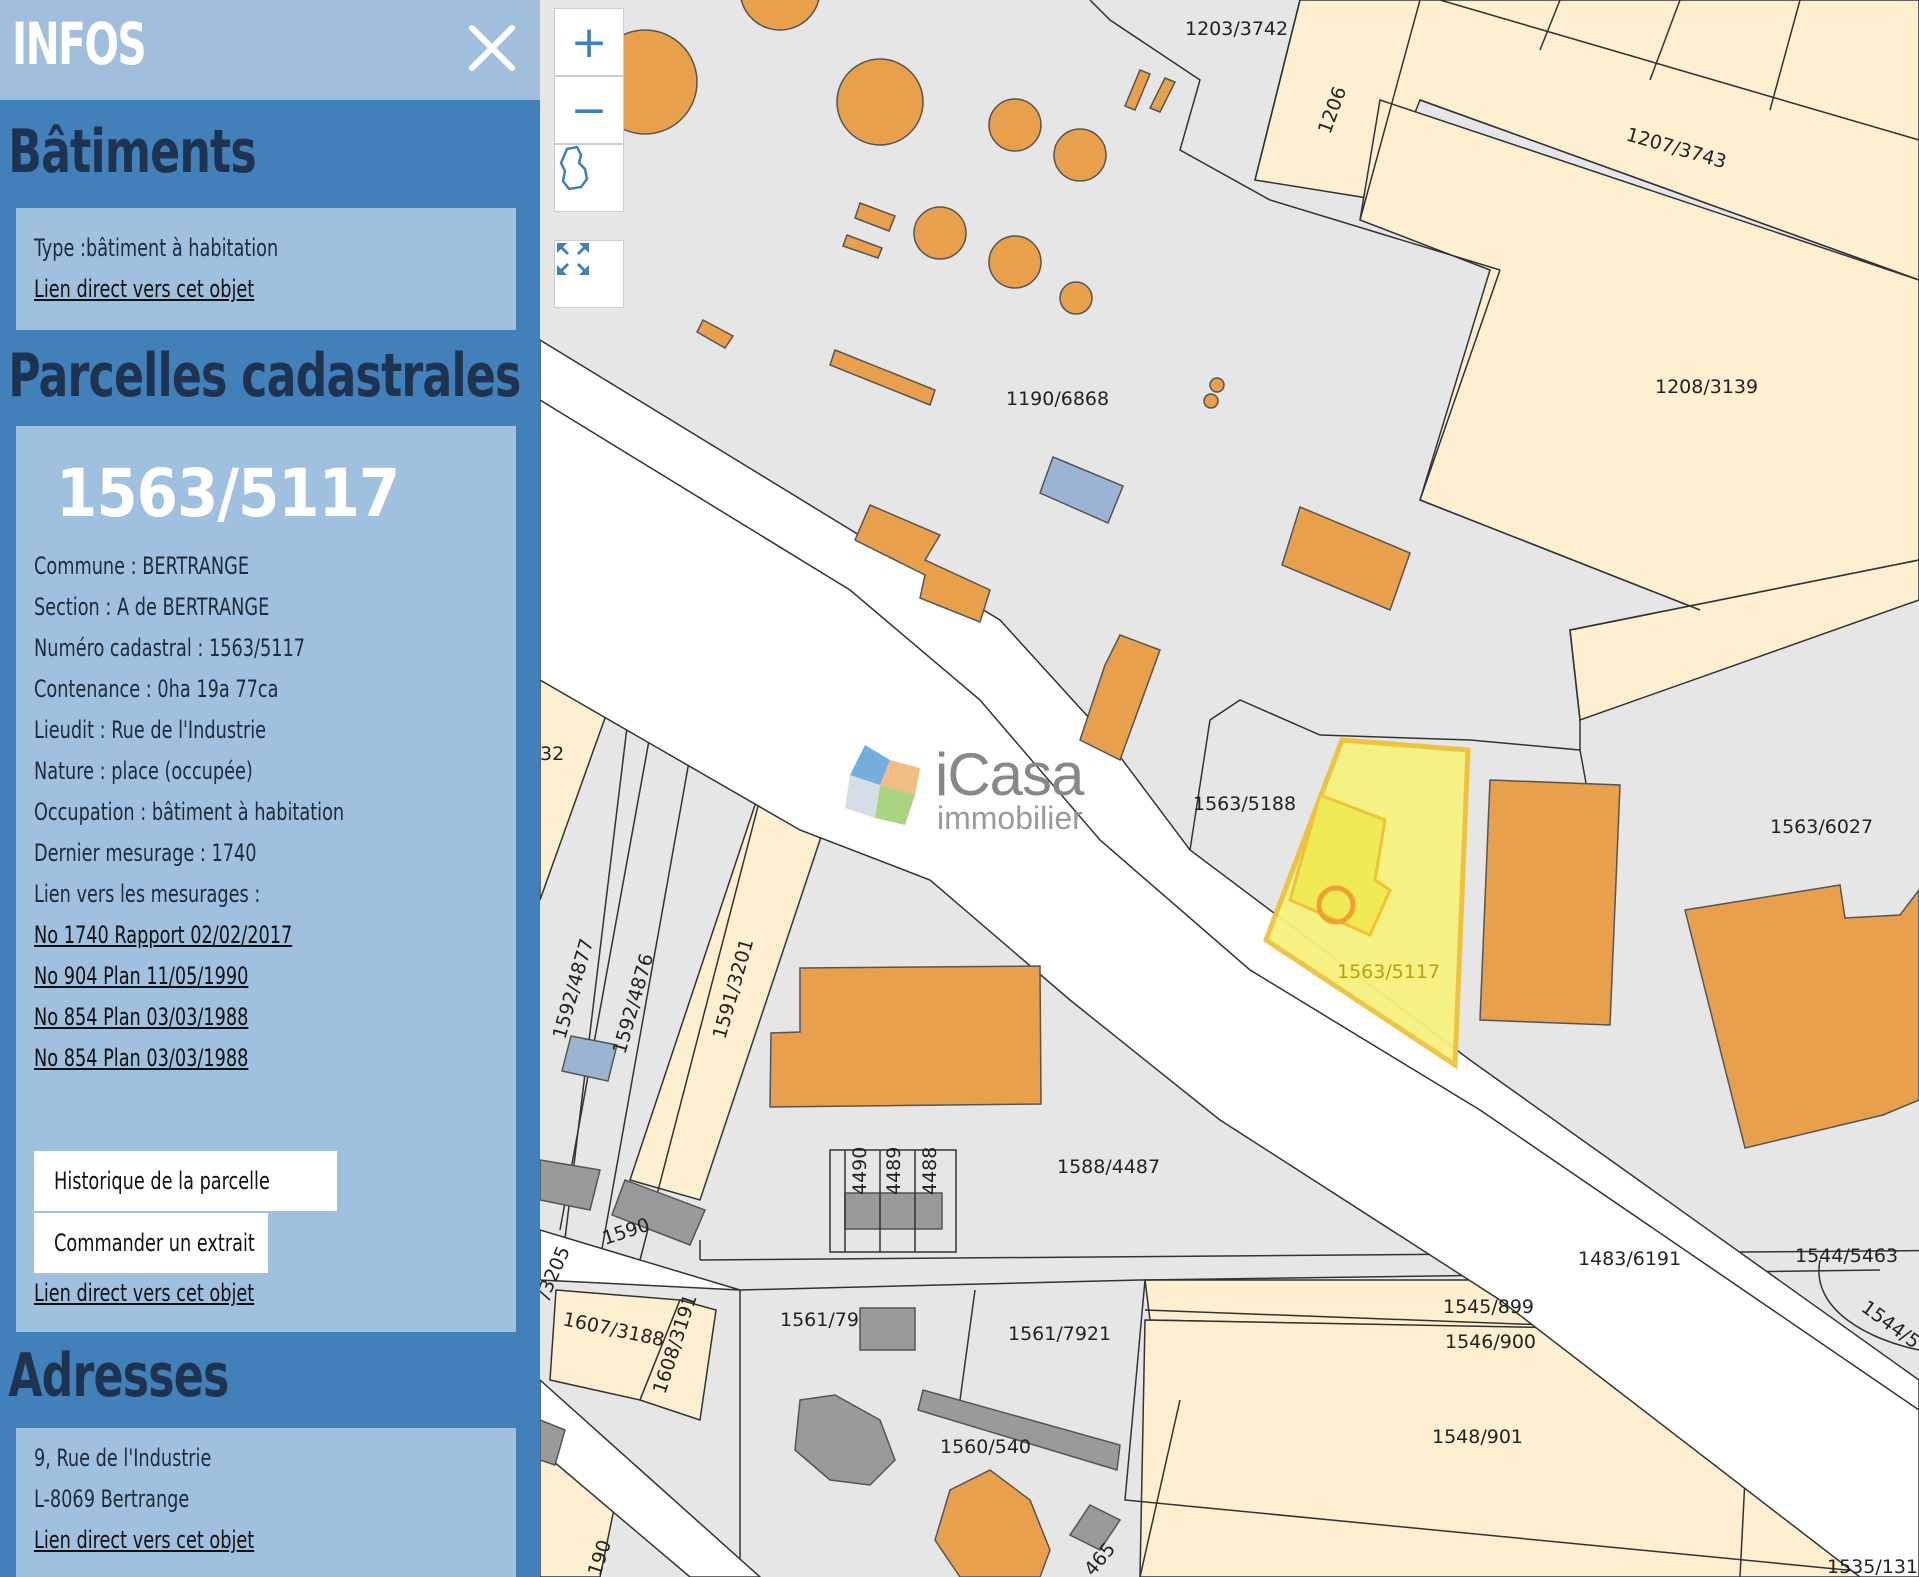  I want to click on mesurages-label: Lien vers les mesurages :, so click(147, 894).